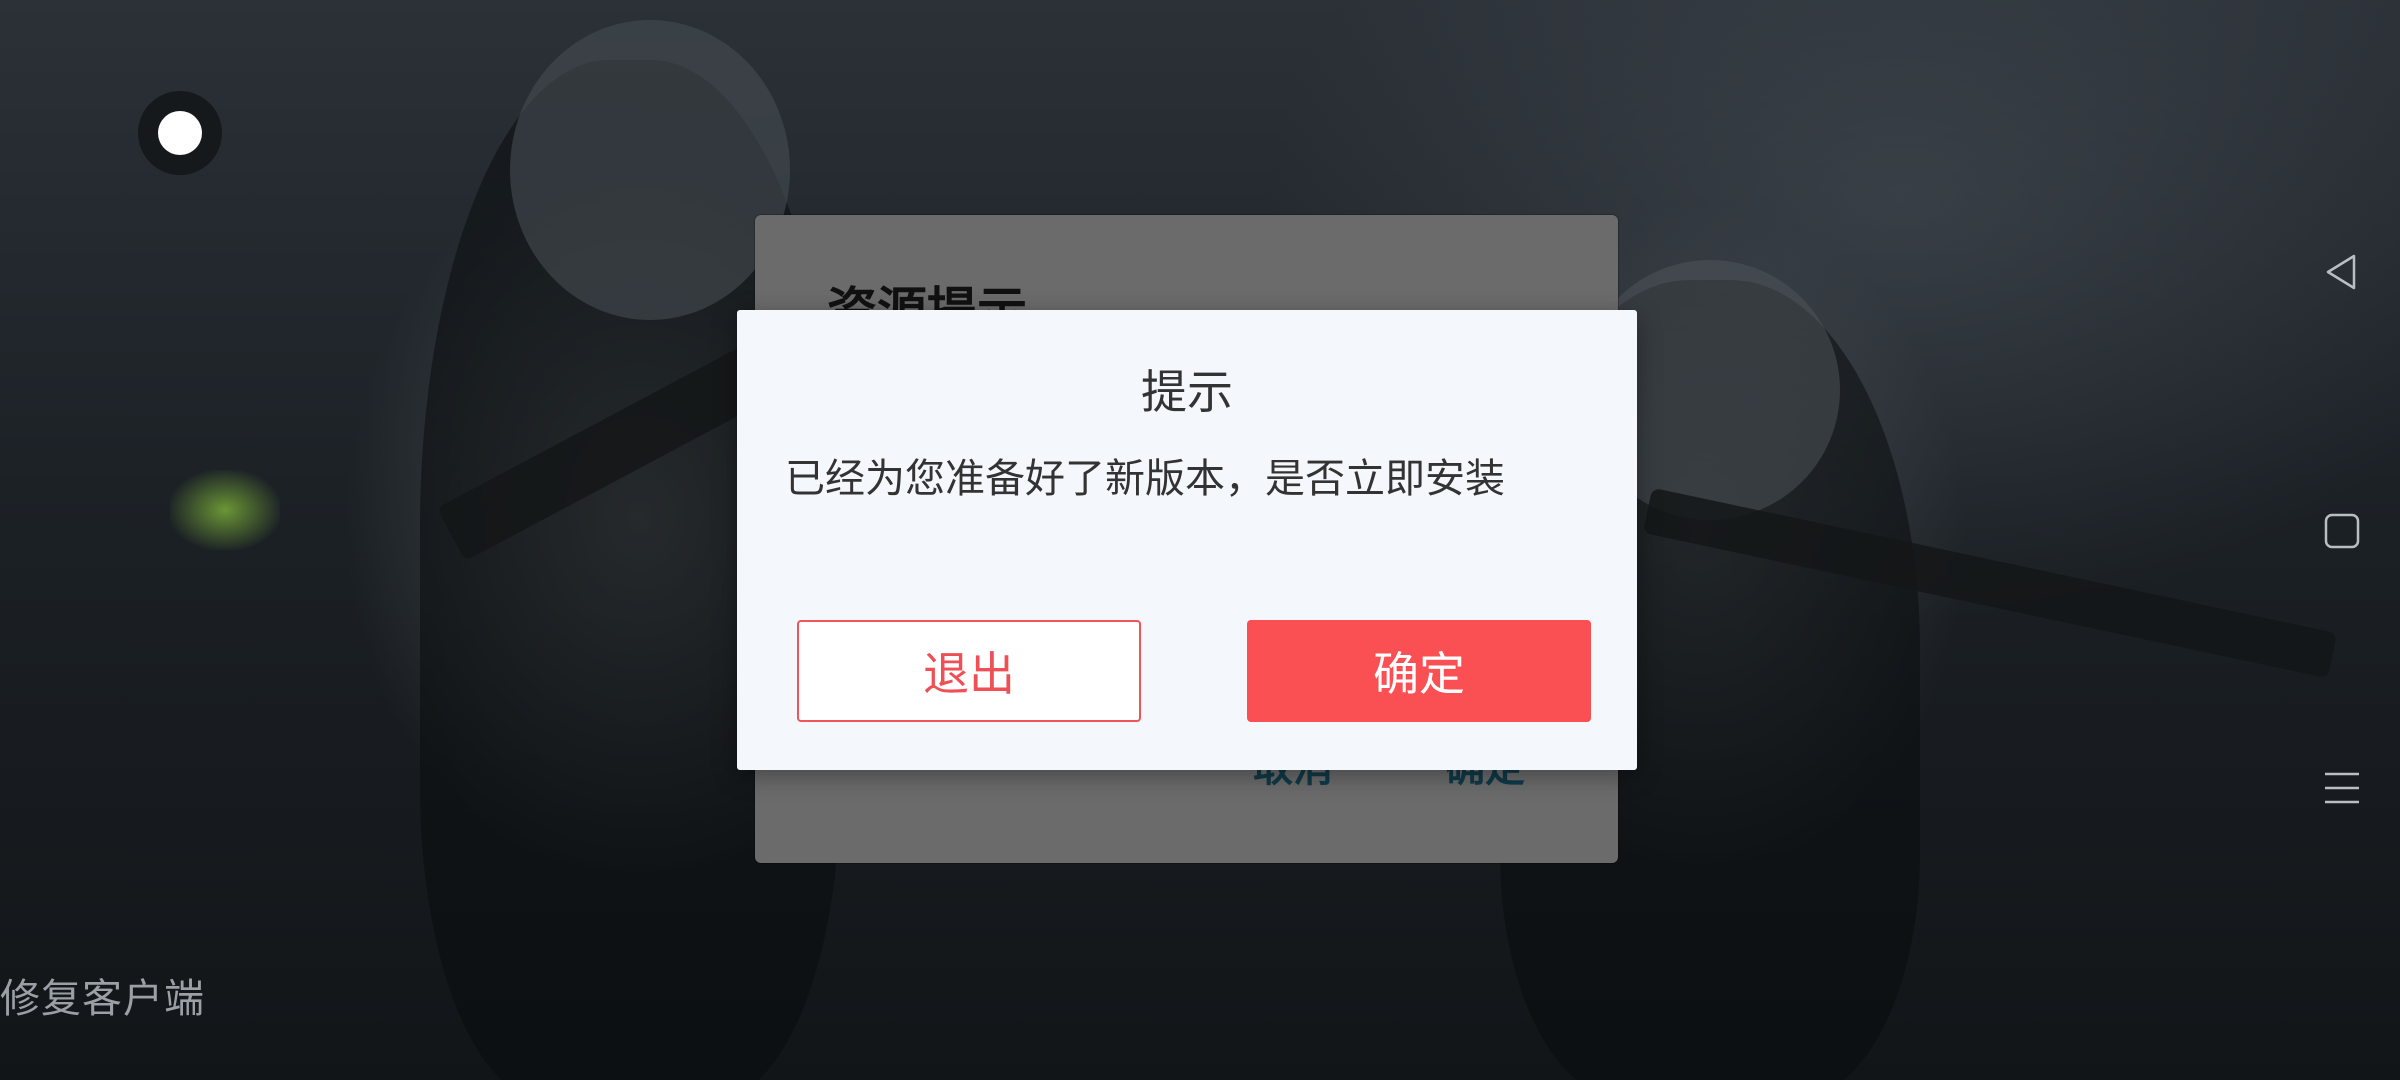 This screenshot has width=2400, height=1080. I want to click on menu-button, so click(2342, 788).